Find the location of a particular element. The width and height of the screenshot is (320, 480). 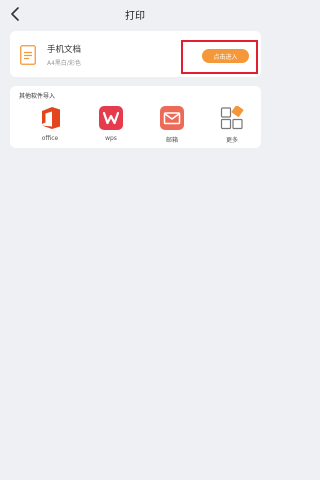

enter-button: 点击进入 is located at coordinates (225, 56).